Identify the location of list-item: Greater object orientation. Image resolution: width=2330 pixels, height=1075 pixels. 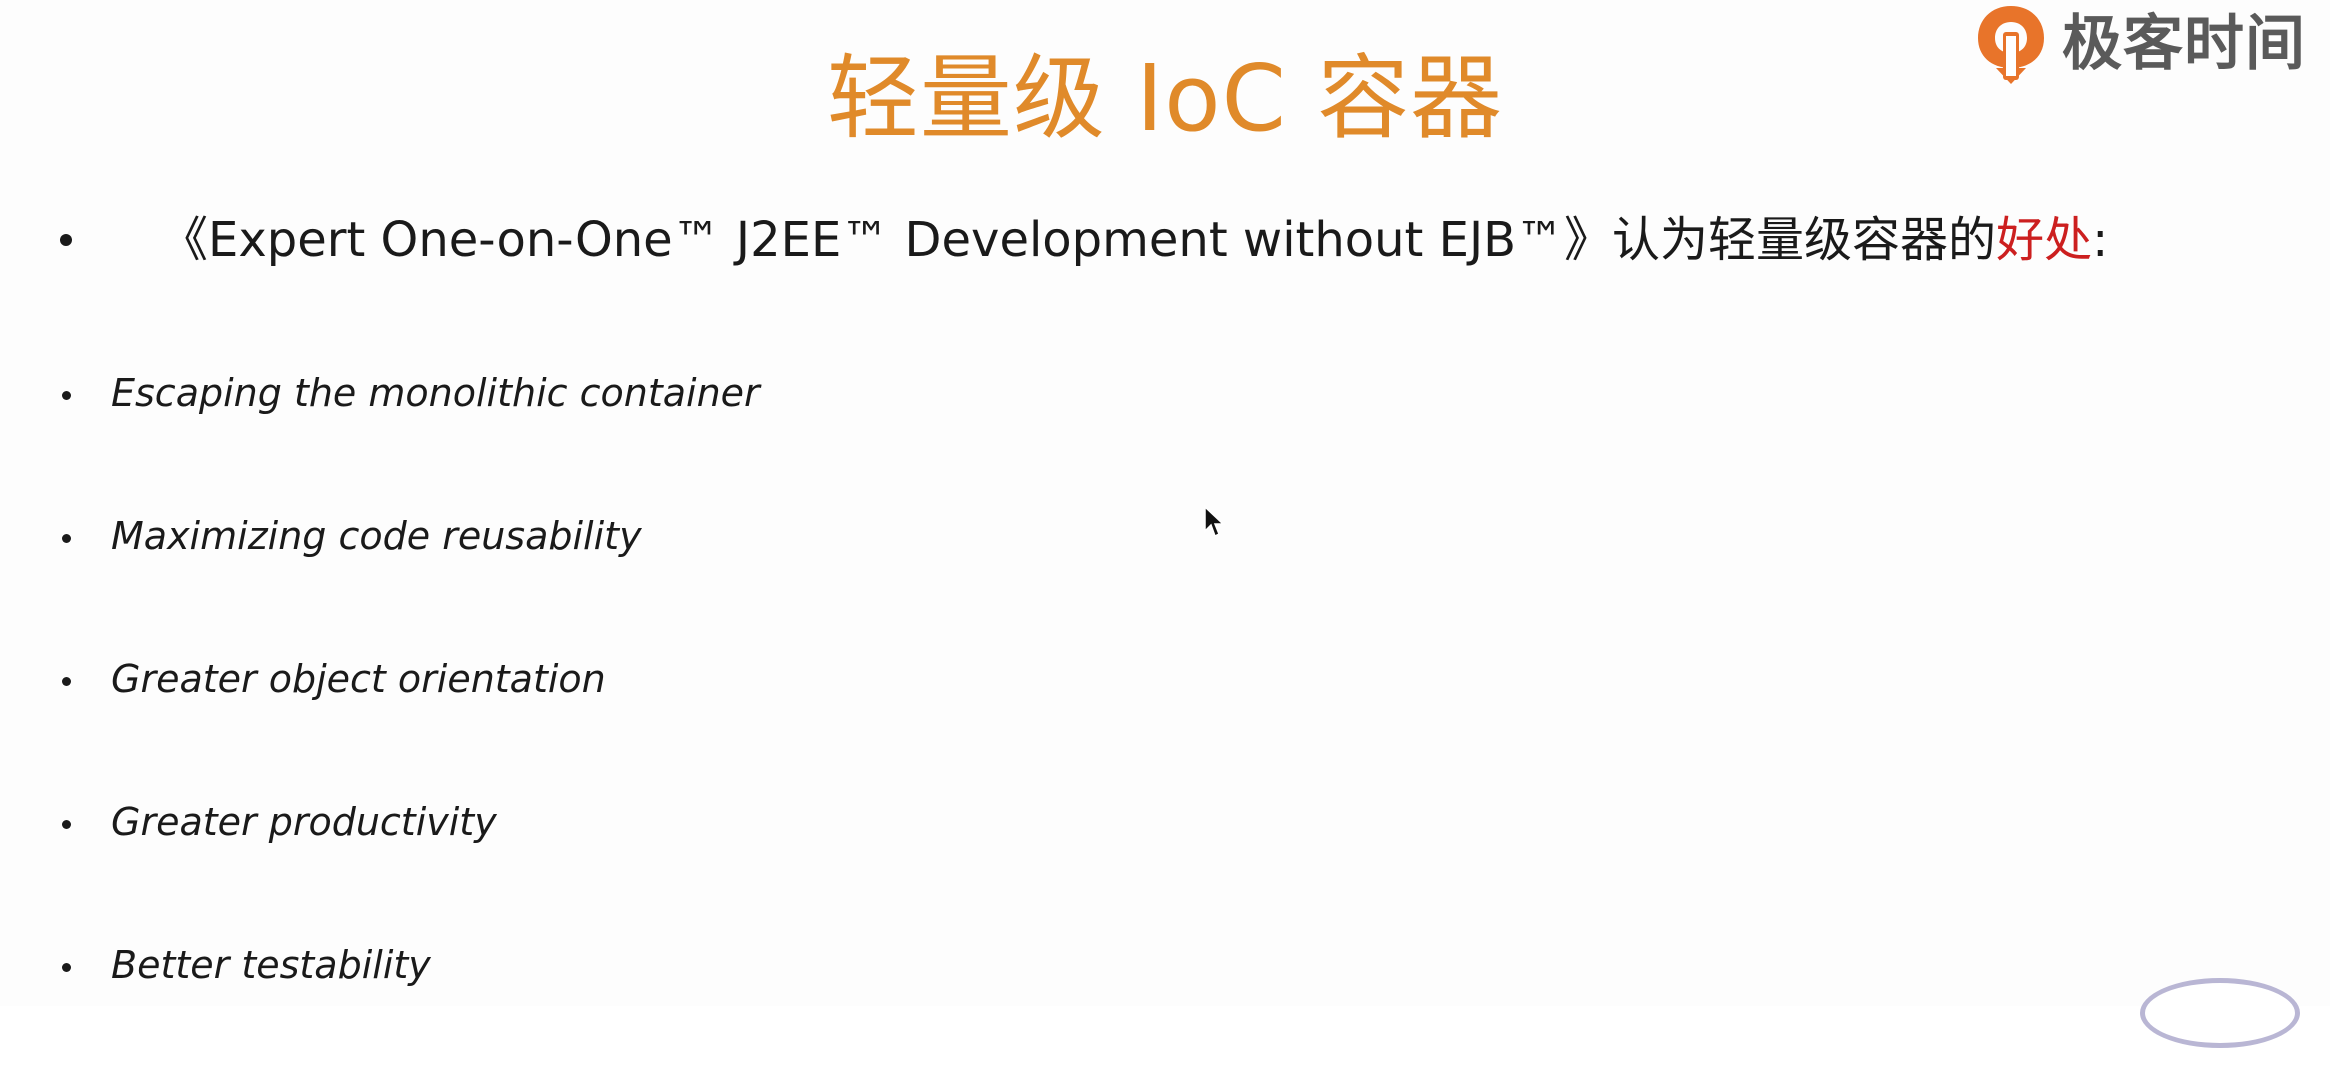
(411, 717).